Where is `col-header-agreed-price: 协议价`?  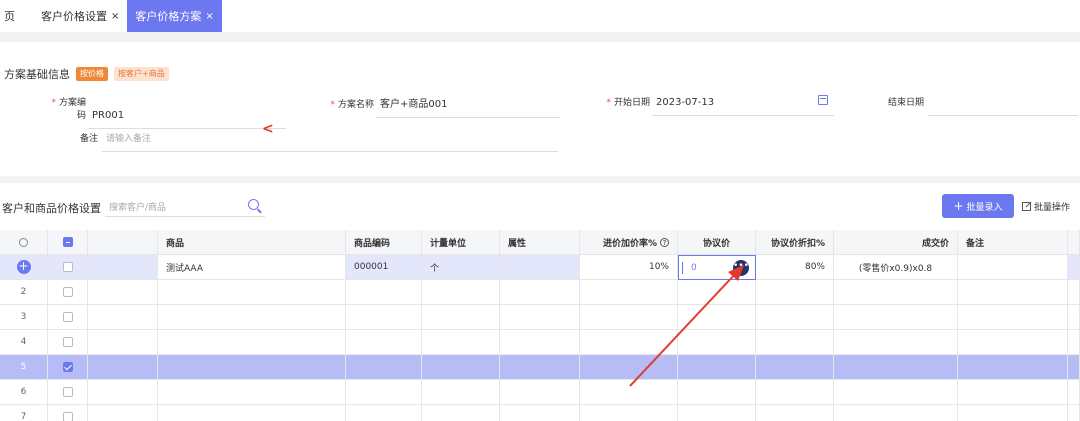 col-header-agreed-price: 协议价 is located at coordinates (717, 242).